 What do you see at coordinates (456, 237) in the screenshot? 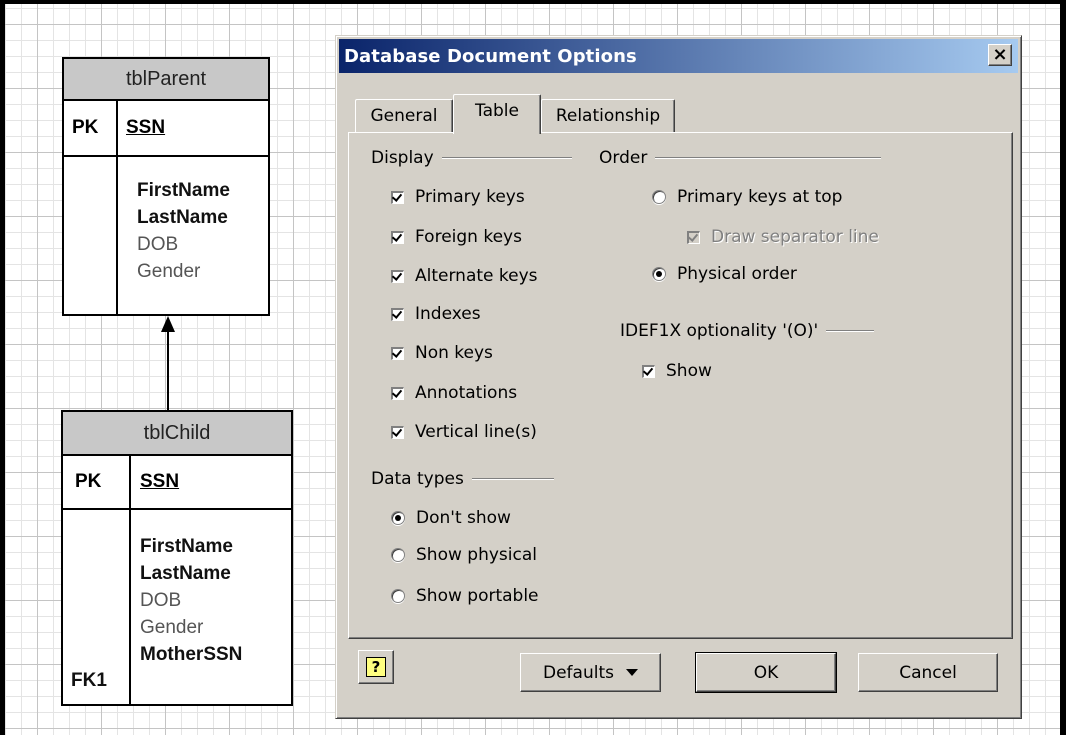
I see `foreign-keys-checkbox: Foreign keys` at bounding box center [456, 237].